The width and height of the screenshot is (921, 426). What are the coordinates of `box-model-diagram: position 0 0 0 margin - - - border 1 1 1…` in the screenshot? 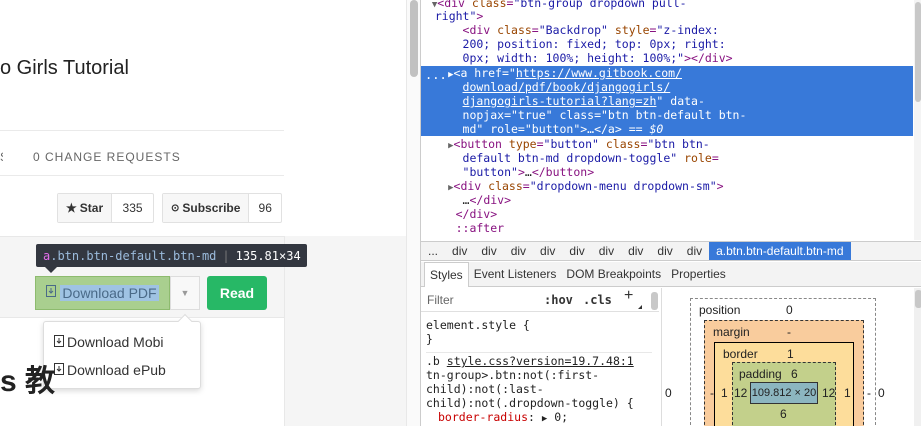 It's located at (791, 357).